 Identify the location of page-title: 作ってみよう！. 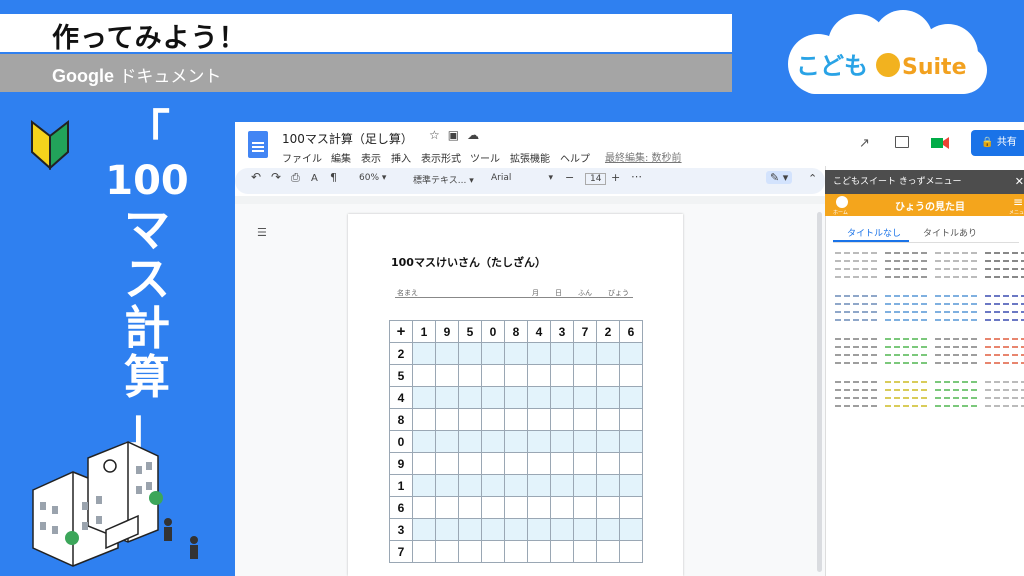
(149, 38).